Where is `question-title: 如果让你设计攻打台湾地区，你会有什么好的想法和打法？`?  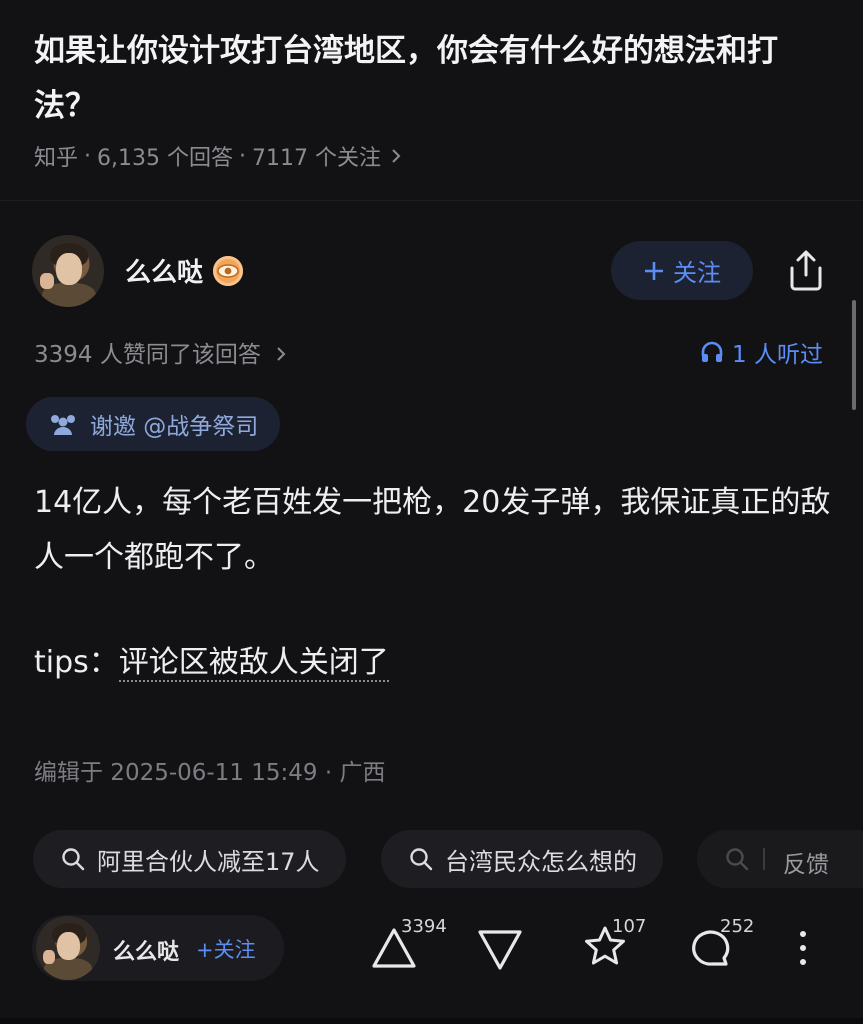
question-title: 如果让你设计攻打台湾地区，你会有什么好的想法和打法？ is located at coordinates (434, 79).